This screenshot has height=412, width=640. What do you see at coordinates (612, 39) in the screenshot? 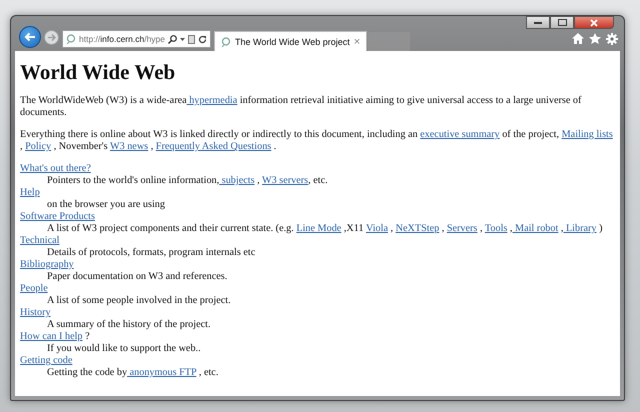
I see `settings-icon` at bounding box center [612, 39].